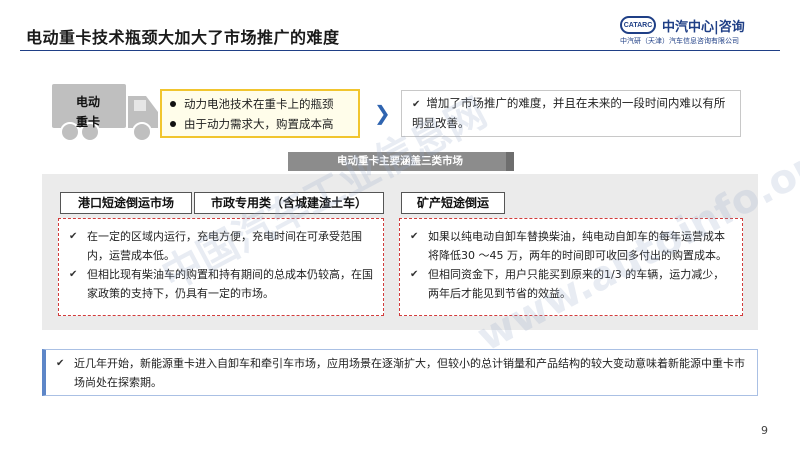 The image size is (800, 450). What do you see at coordinates (88, 112) in the screenshot?
I see `truck-label: 电动 重卡` at bounding box center [88, 112].